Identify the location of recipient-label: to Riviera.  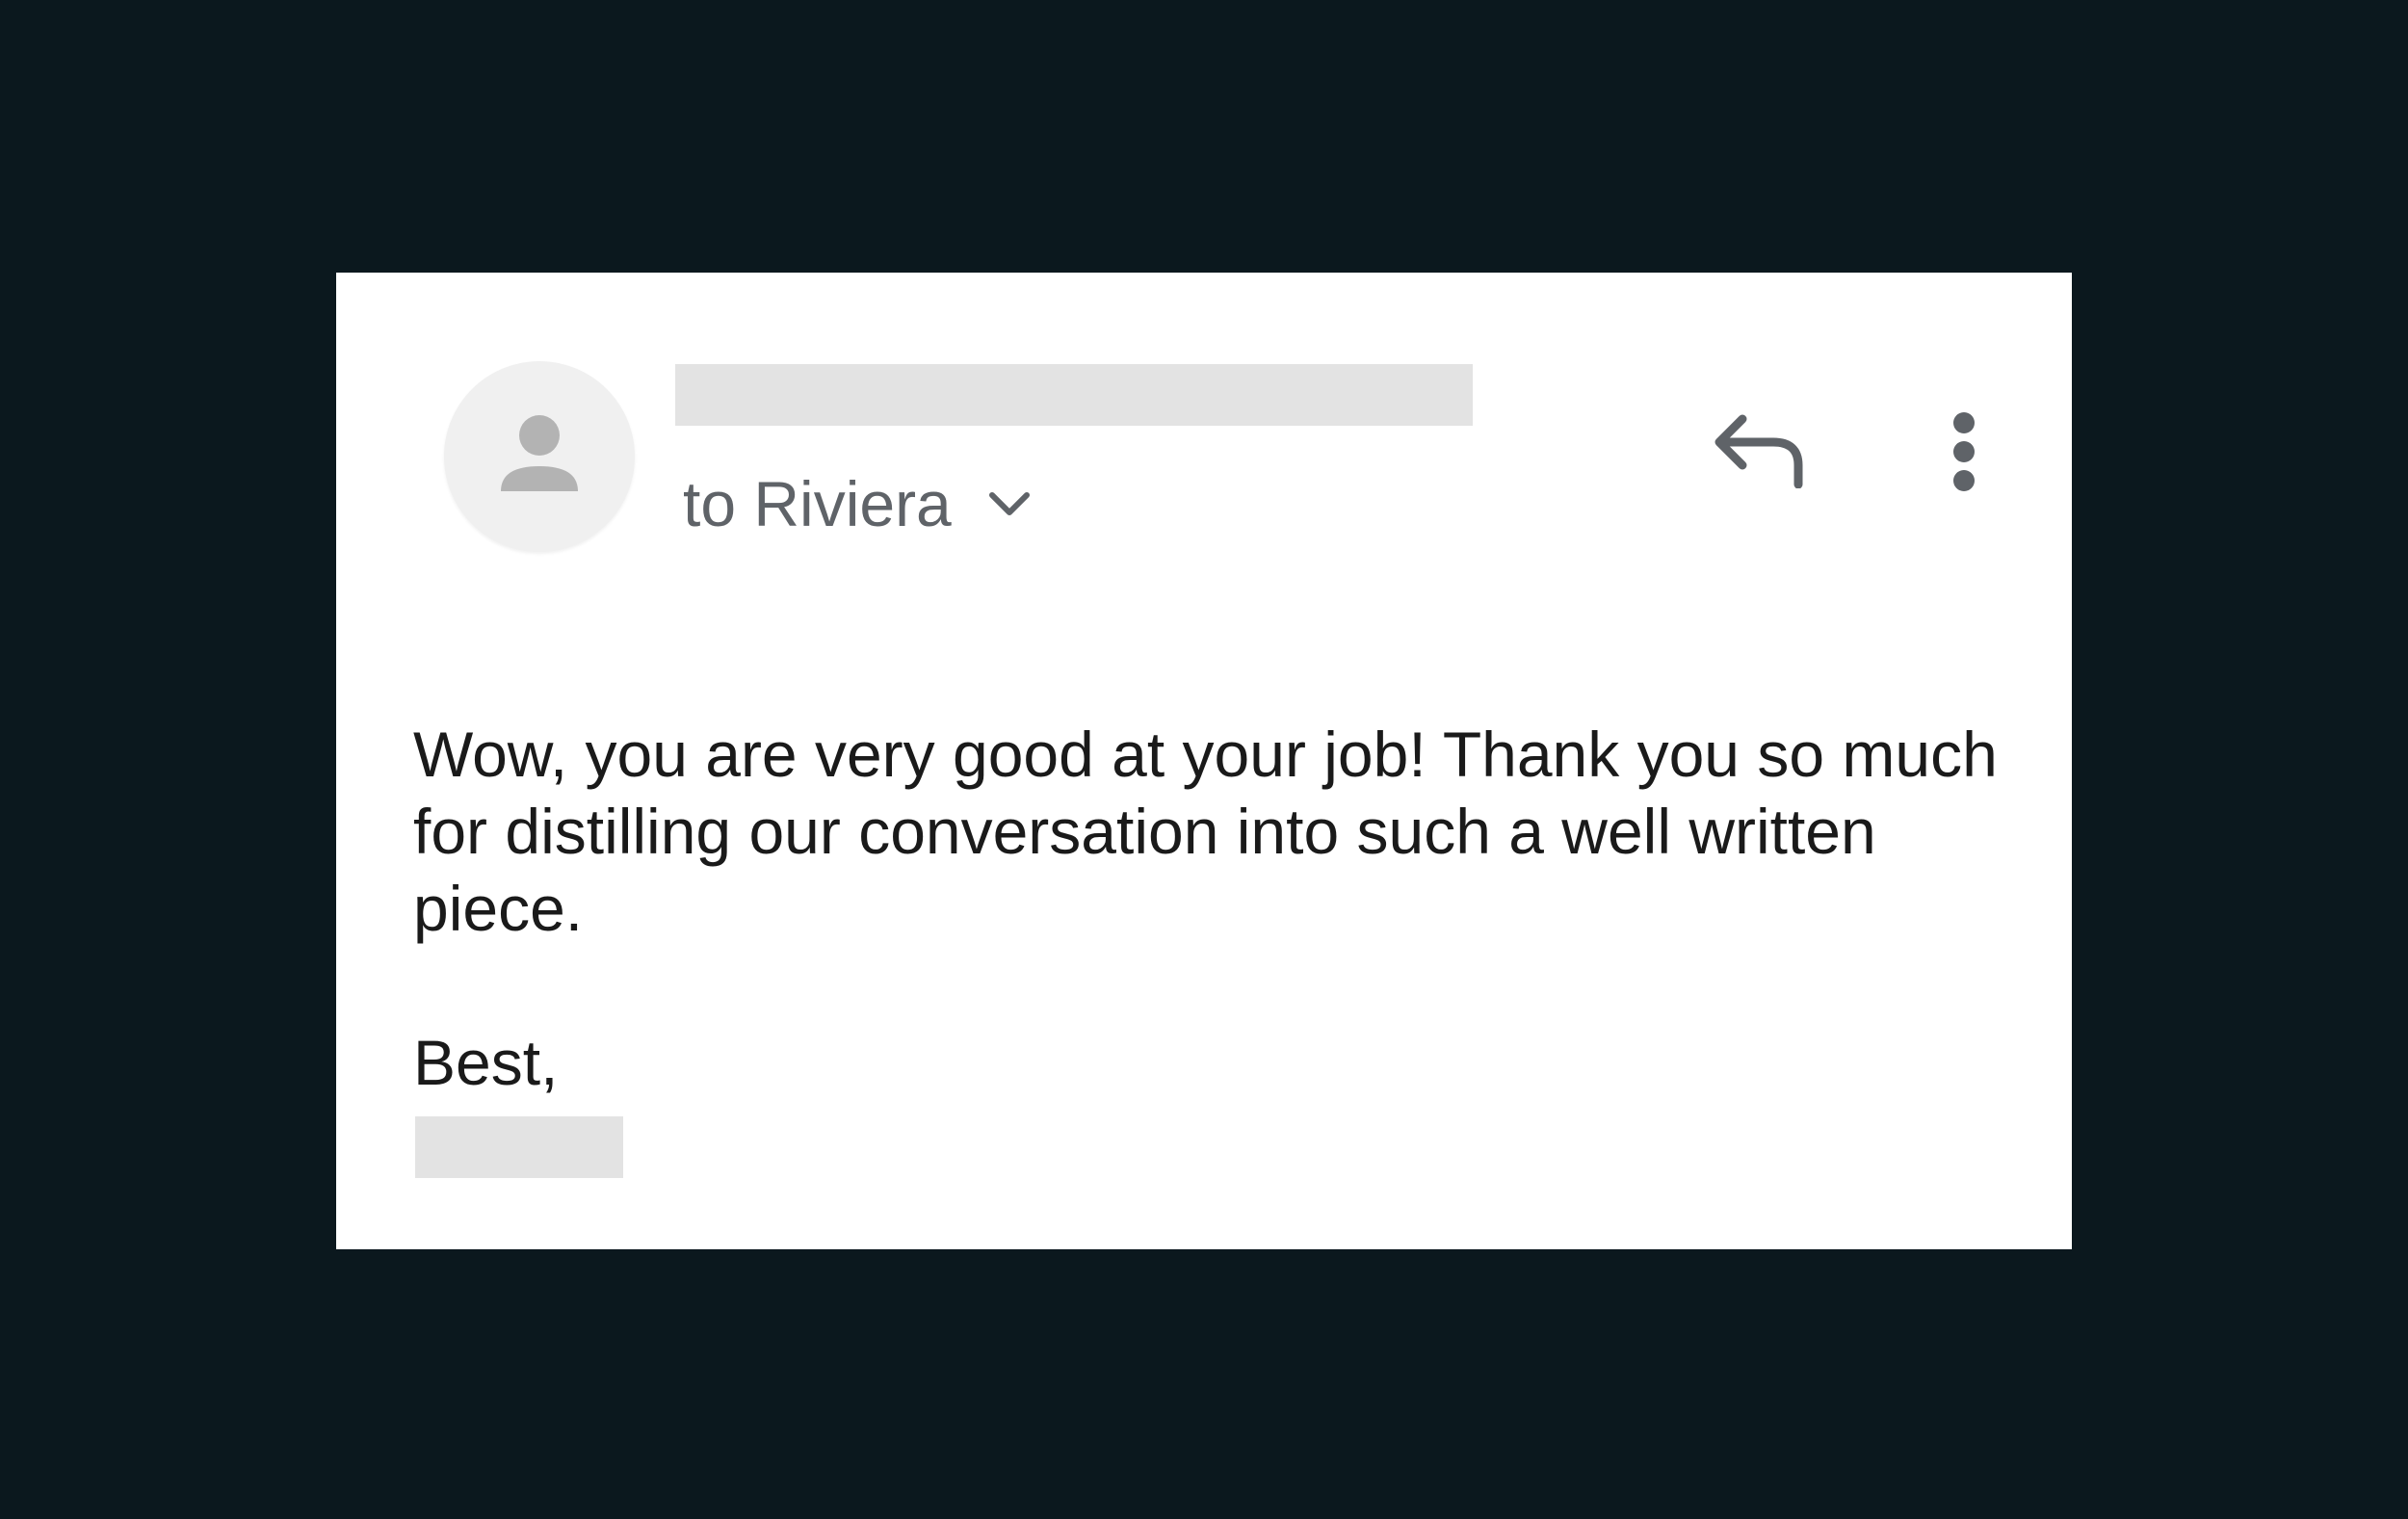
(817, 503).